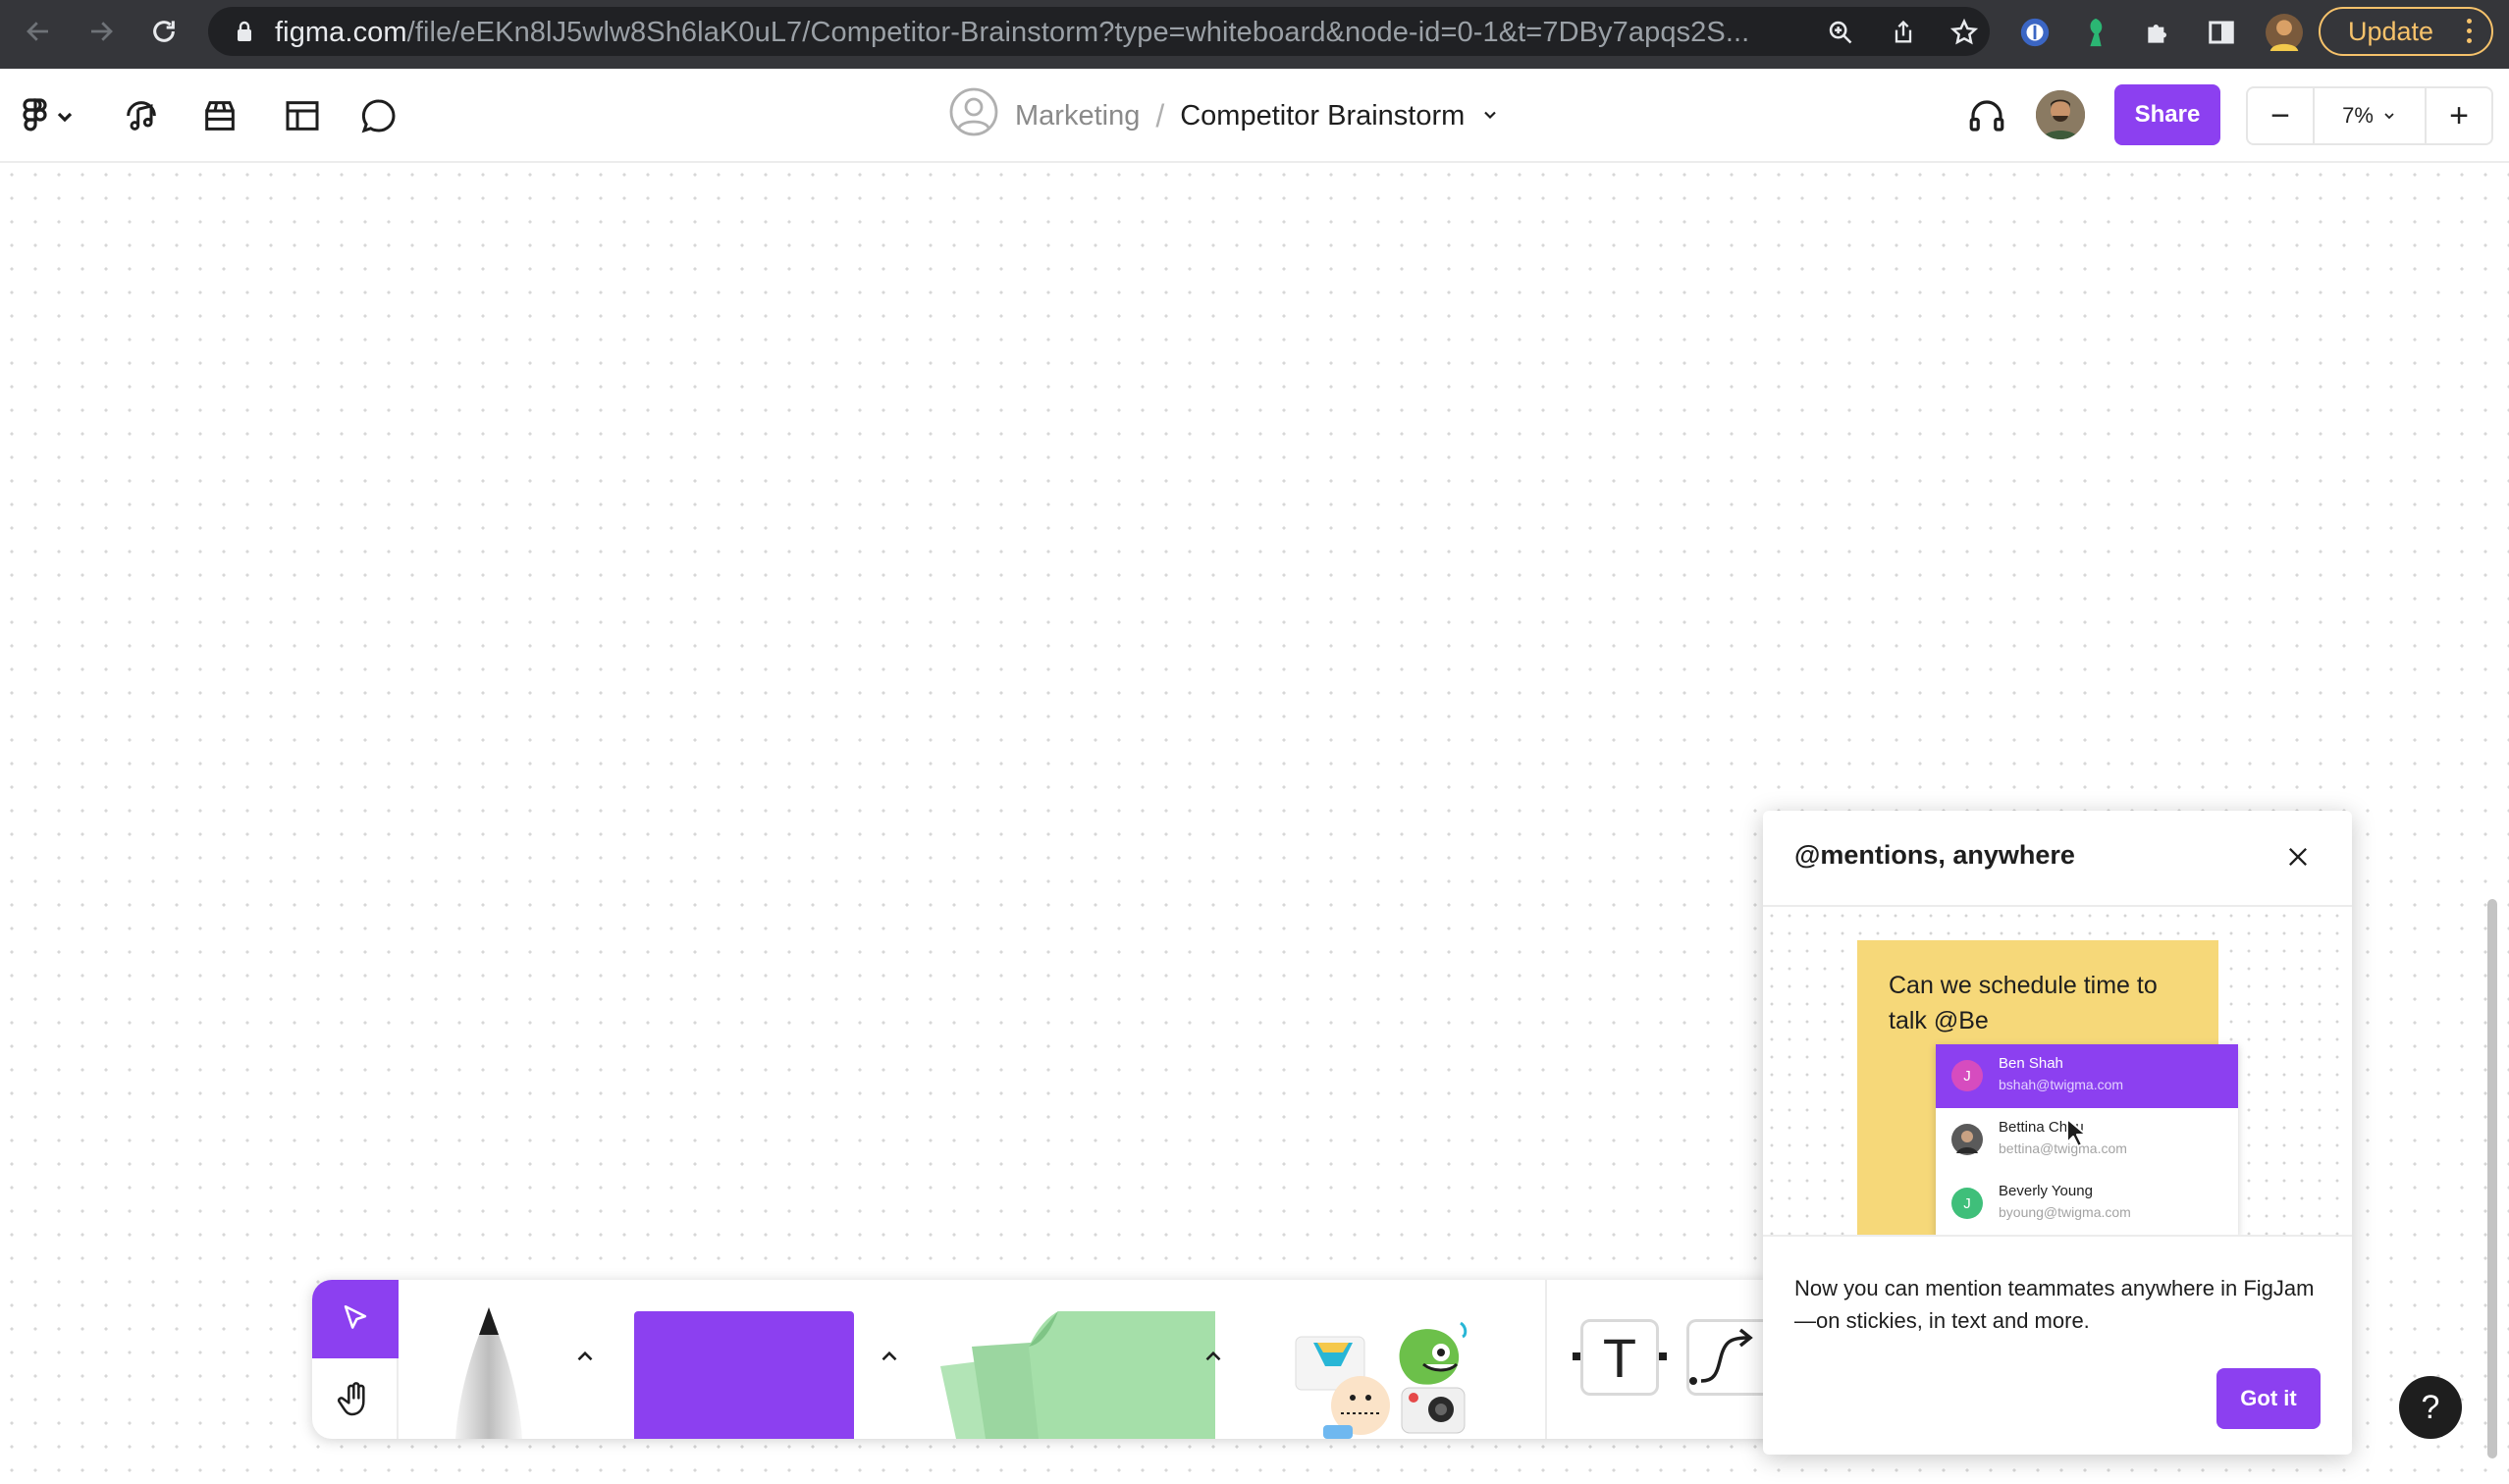 The image size is (2509, 1484). What do you see at coordinates (1967, 1139) in the screenshot?
I see `avatar` at bounding box center [1967, 1139].